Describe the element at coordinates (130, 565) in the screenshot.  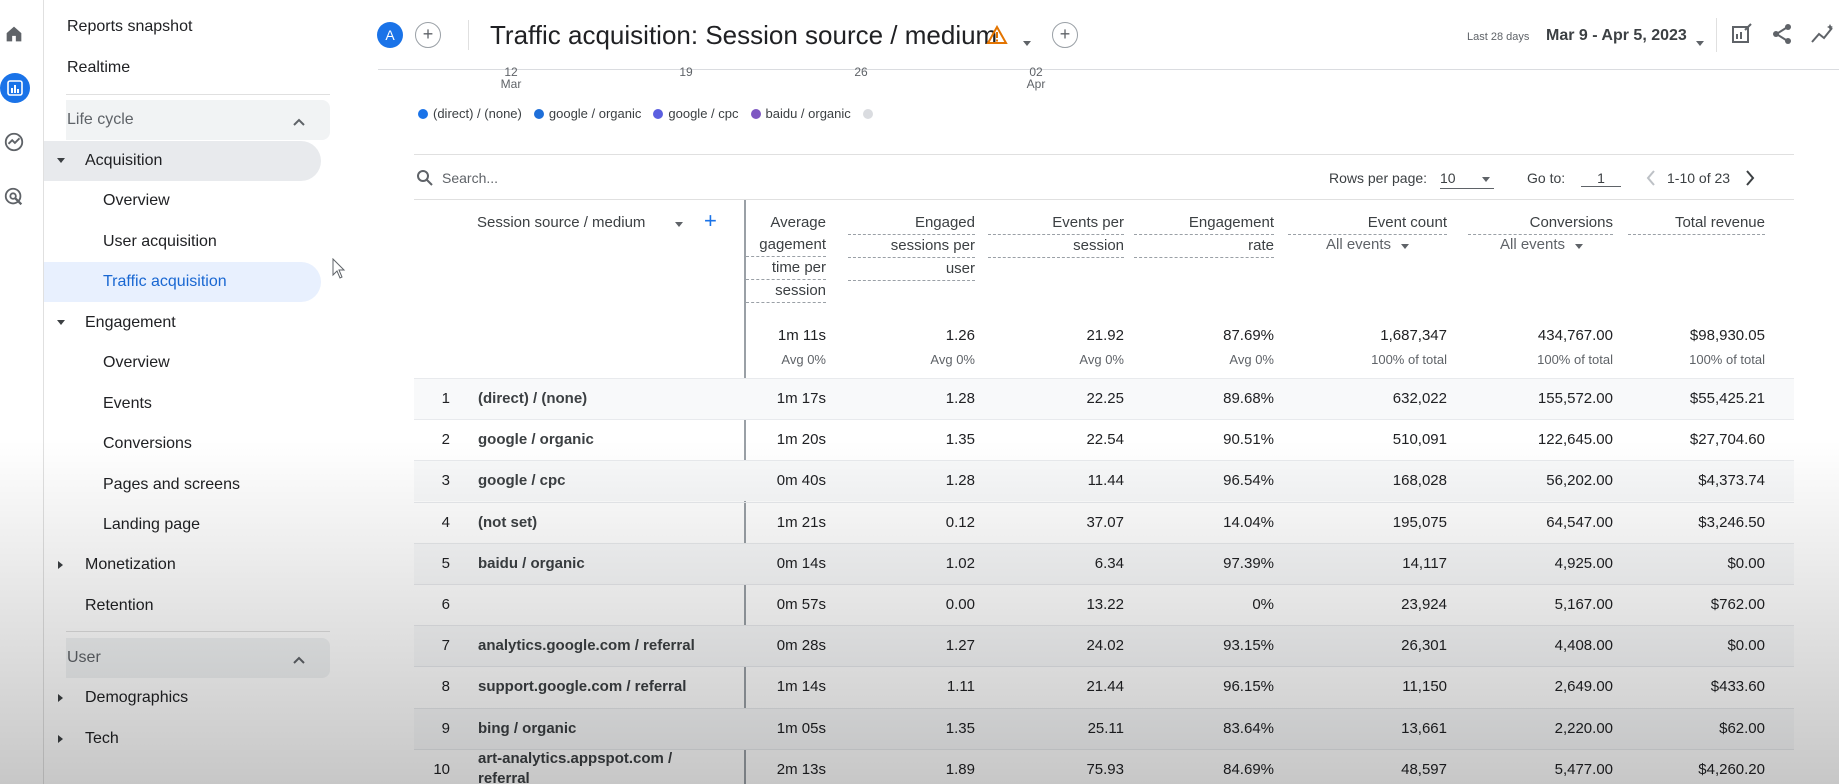
I see `sidebar-item-monetization: Monetization` at that location.